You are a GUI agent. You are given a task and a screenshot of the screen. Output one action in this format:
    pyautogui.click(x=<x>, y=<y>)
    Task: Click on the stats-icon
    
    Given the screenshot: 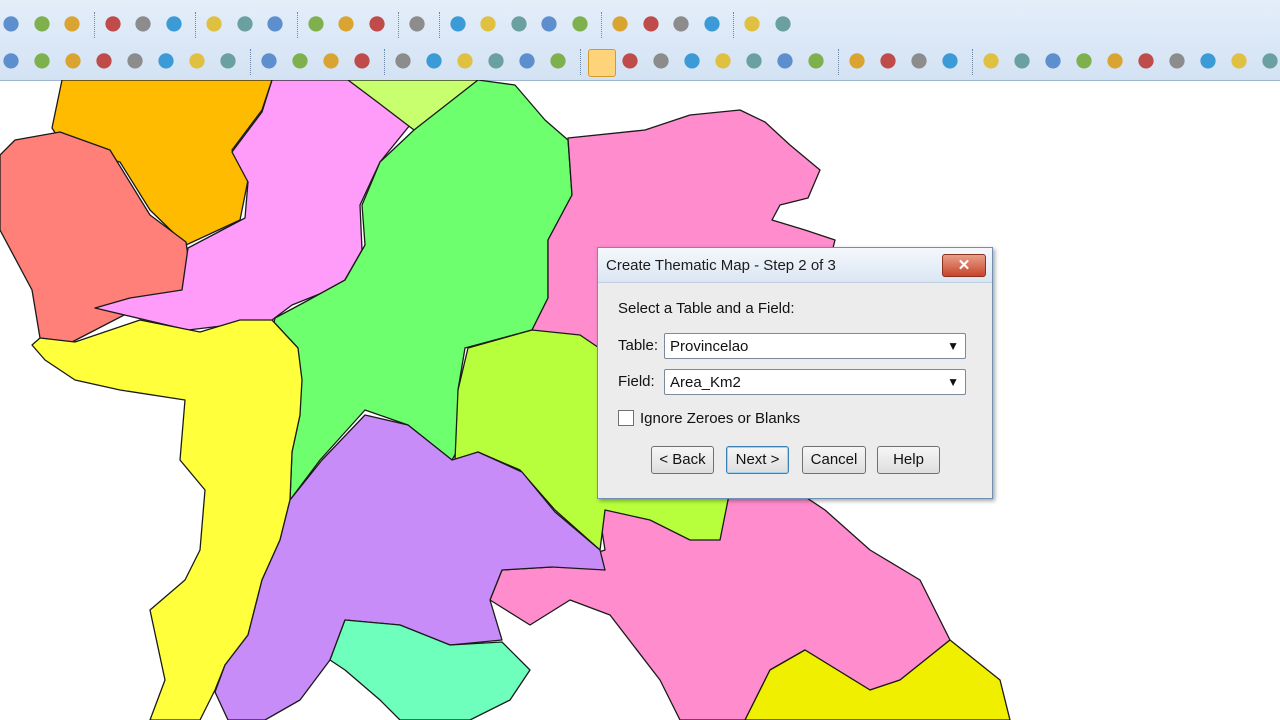 What is the action you would take?
    pyautogui.click(x=681, y=25)
    